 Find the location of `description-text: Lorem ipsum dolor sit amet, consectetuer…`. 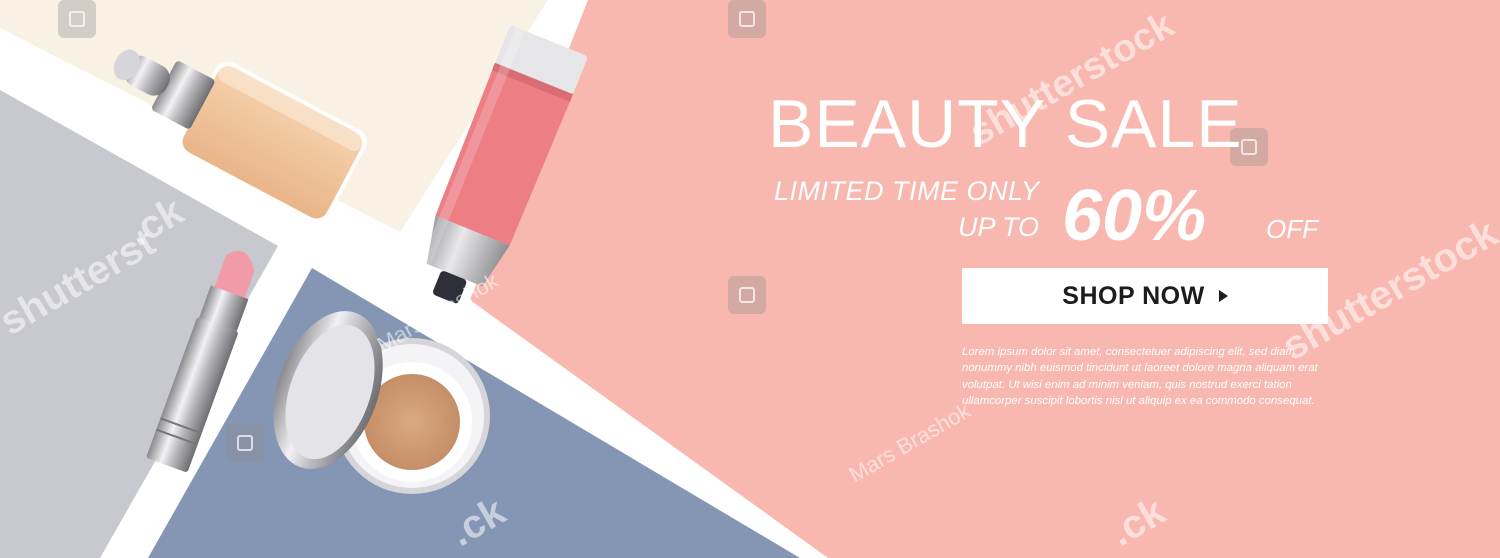

description-text: Lorem ipsum dolor sit amet, consectetuer… is located at coordinates (1140, 376).